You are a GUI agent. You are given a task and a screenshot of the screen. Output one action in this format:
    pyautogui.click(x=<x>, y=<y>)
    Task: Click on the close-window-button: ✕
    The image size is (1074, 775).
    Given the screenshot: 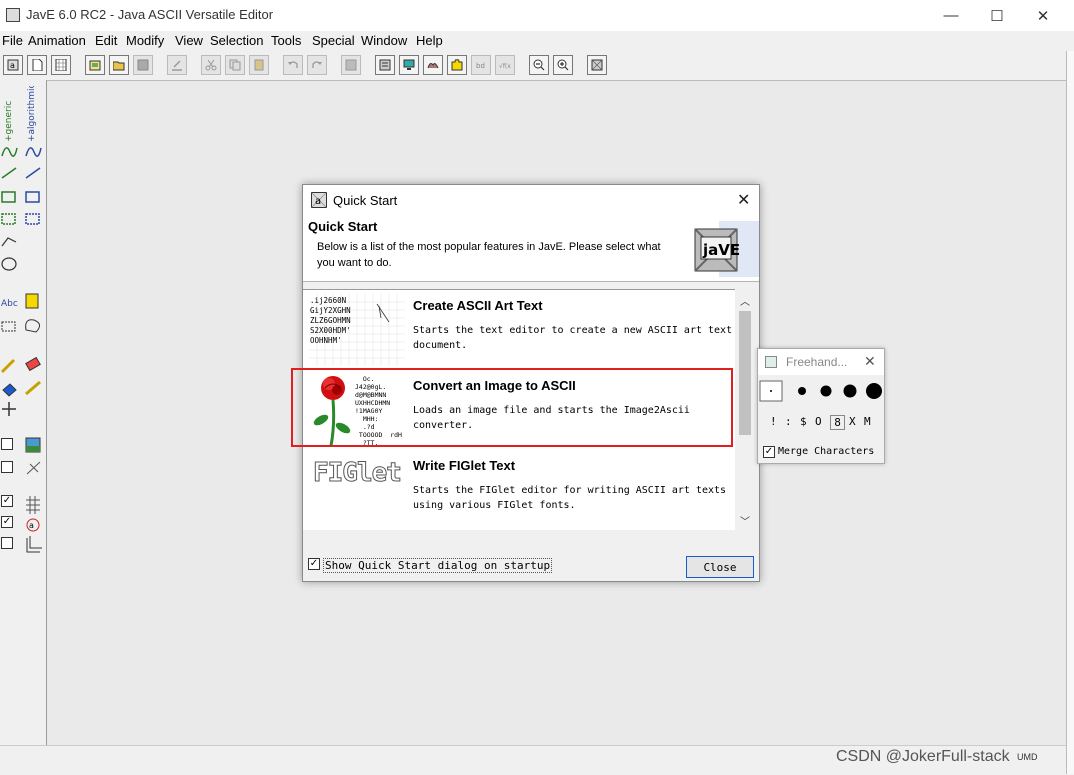 What is the action you would take?
    pyautogui.click(x=1043, y=15)
    